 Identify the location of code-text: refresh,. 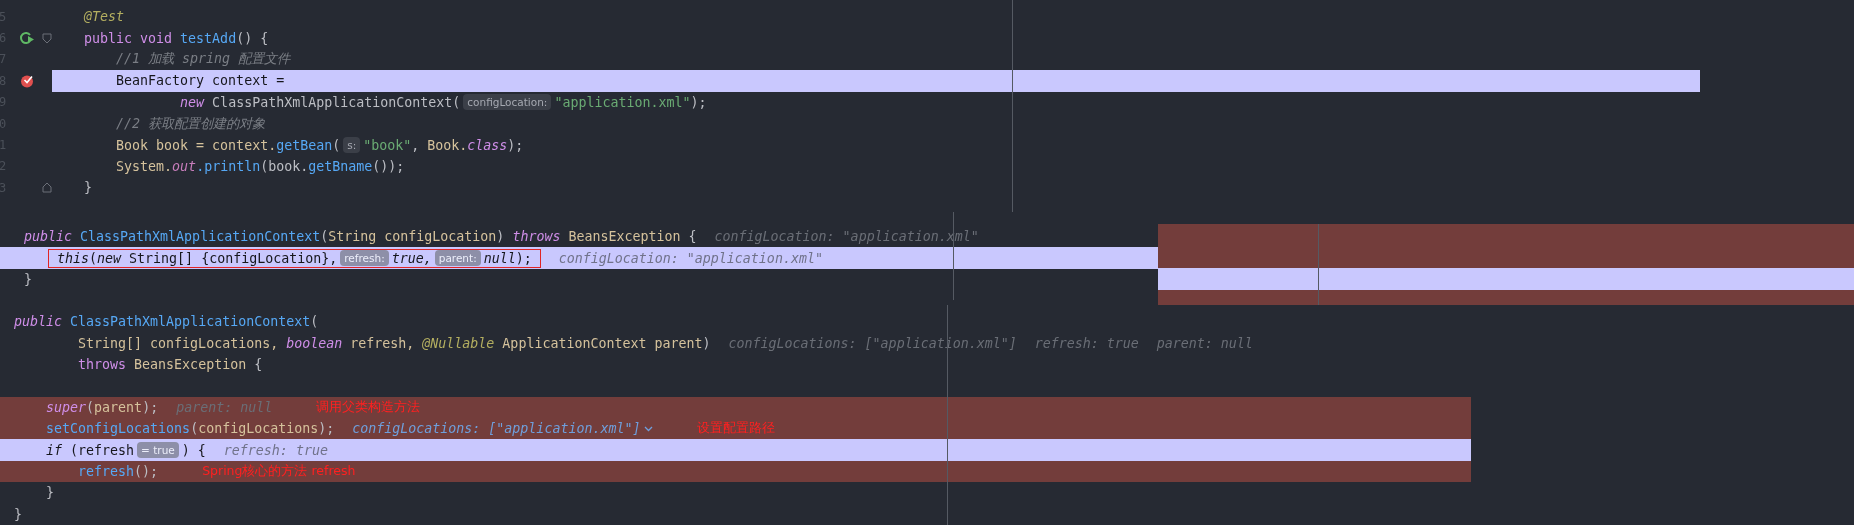
(382, 343).